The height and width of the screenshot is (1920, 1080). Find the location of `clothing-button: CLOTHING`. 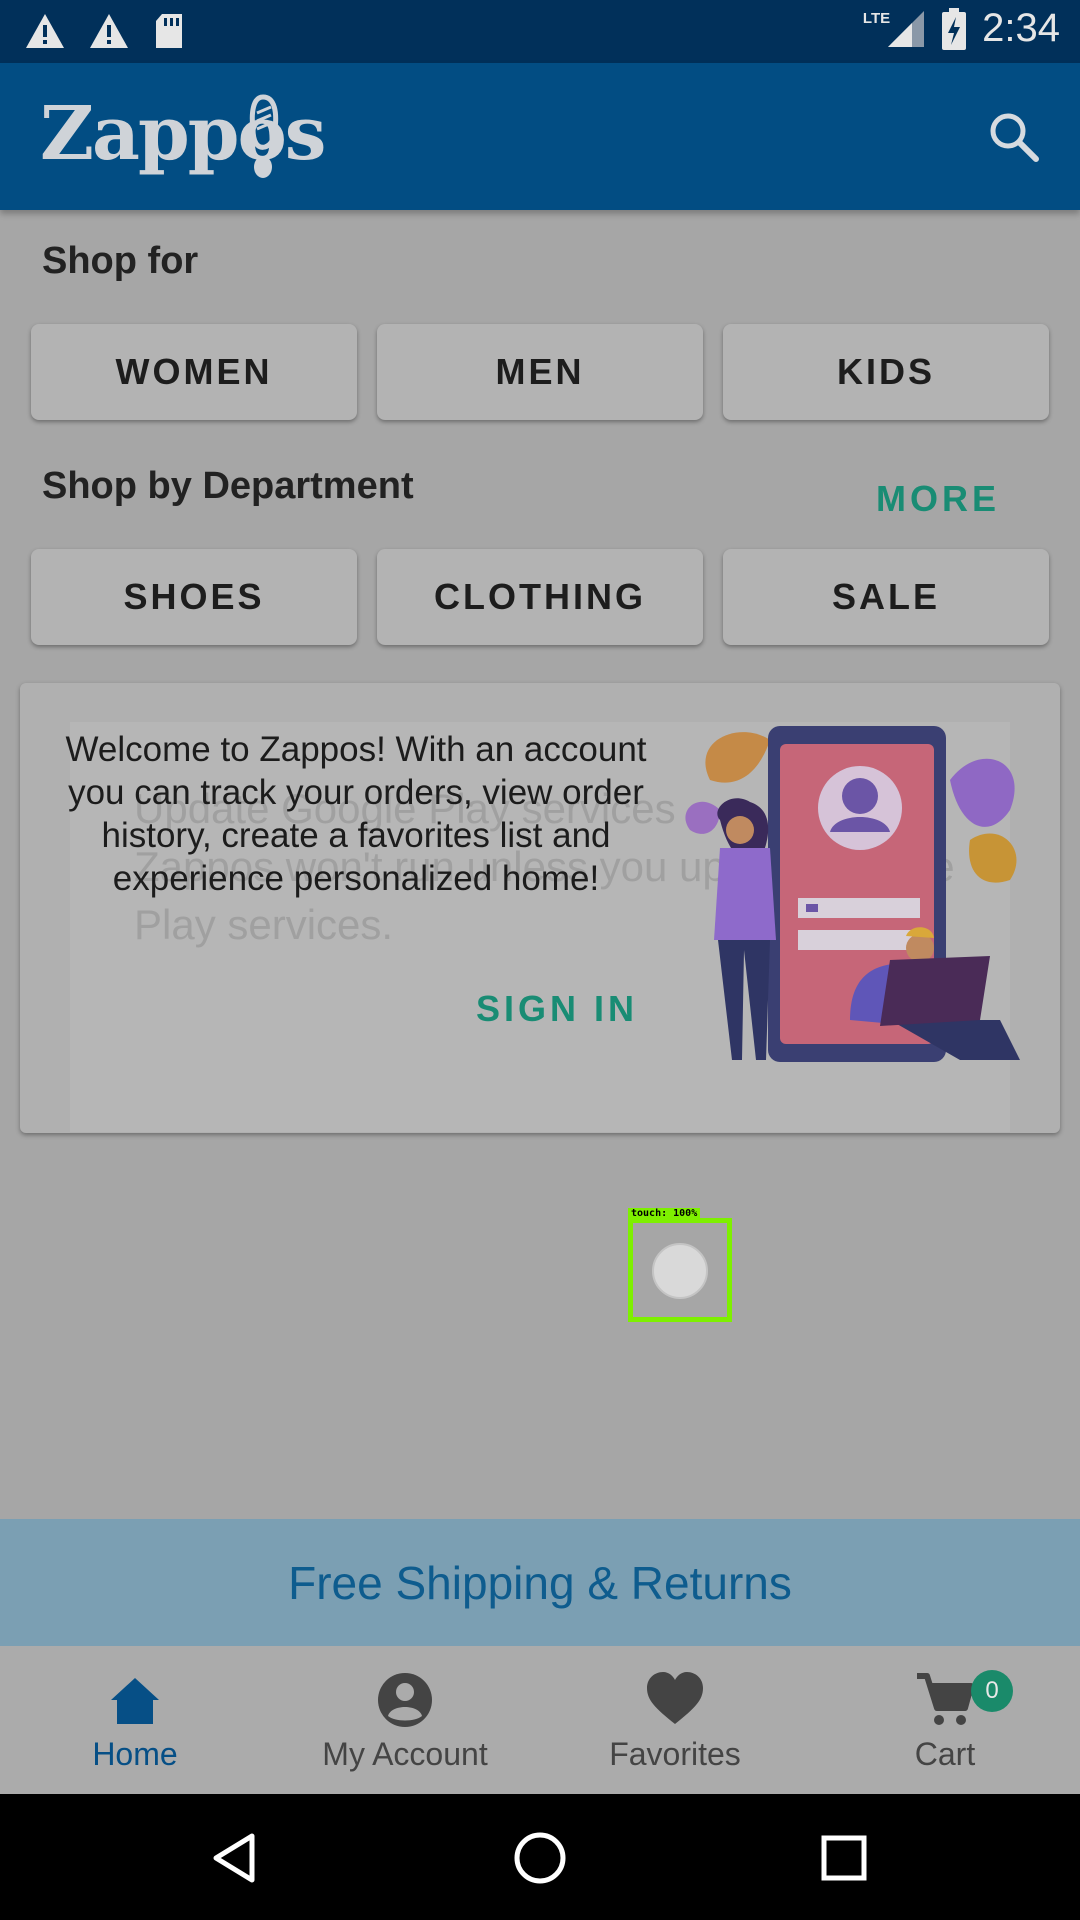

clothing-button: CLOTHING is located at coordinates (540, 597).